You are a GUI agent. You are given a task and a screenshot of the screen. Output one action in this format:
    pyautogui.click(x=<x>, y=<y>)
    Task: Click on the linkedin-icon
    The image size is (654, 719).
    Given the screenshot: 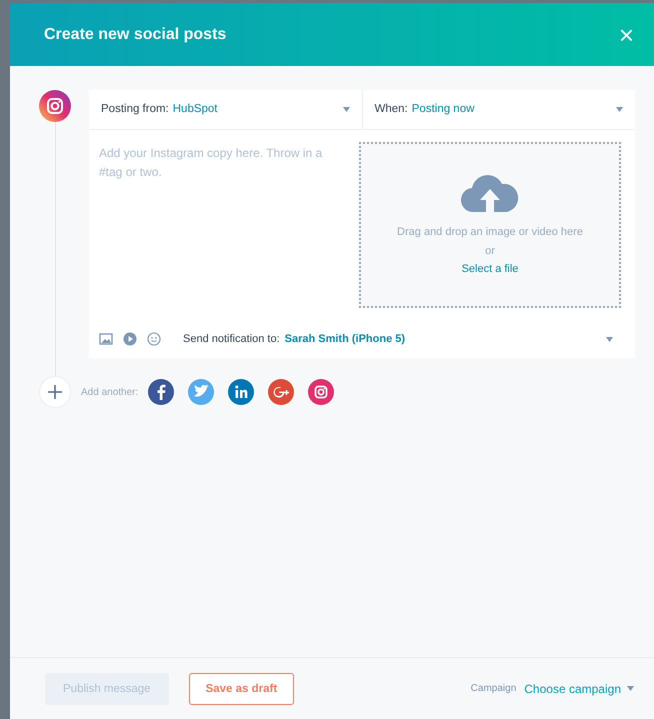 What is the action you would take?
    pyautogui.click(x=241, y=392)
    